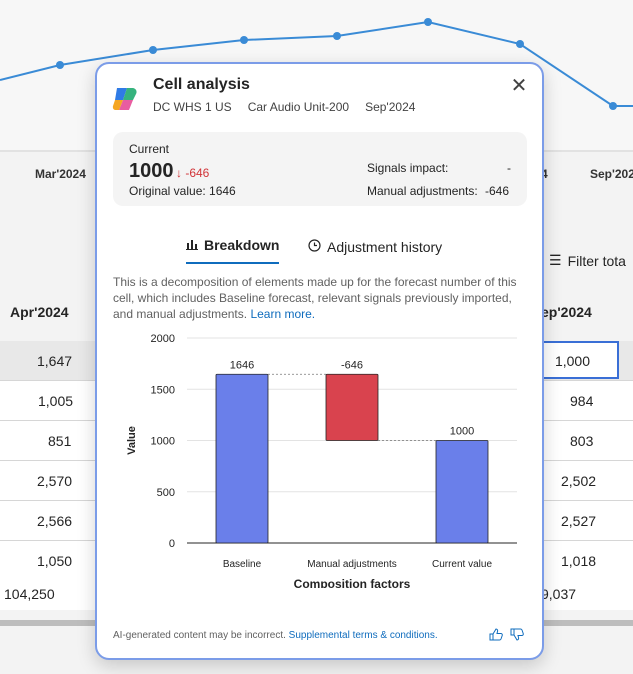  What do you see at coordinates (578, 521) in the screenshot?
I see `table-cell: 2,527` at bounding box center [578, 521].